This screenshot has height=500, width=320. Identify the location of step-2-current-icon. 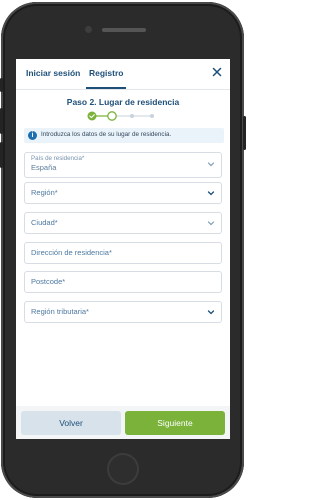
(112, 116).